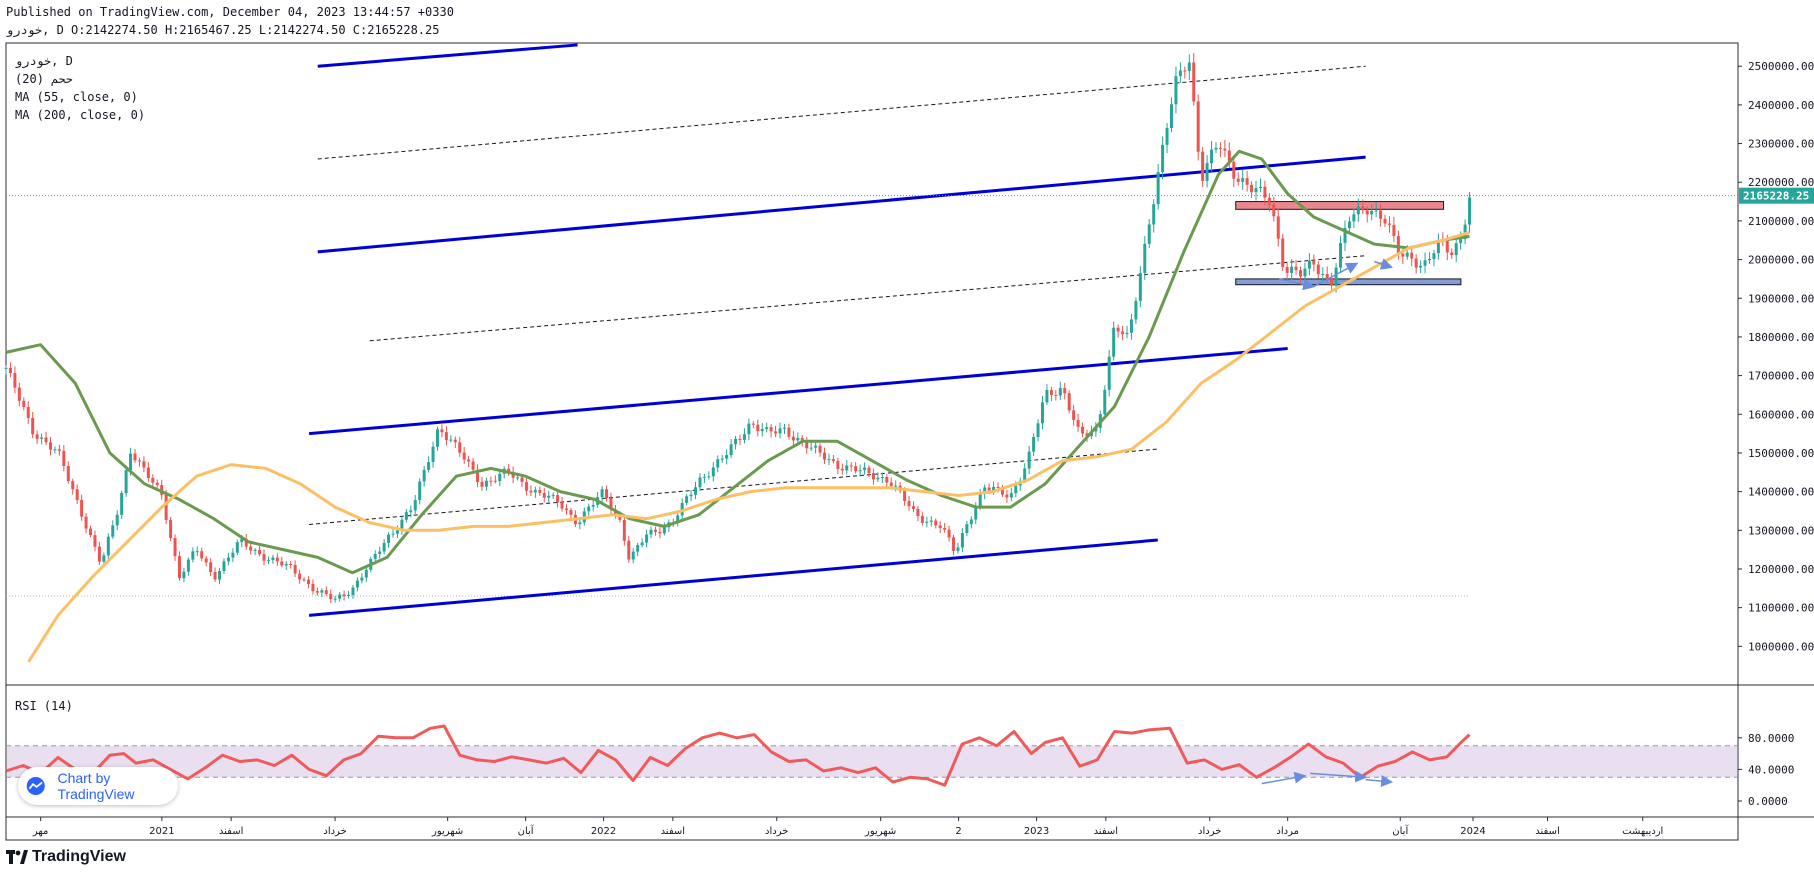 The width and height of the screenshot is (1814, 875). What do you see at coordinates (79, 856) in the screenshot?
I see `footer-label: TradingView` at bounding box center [79, 856].